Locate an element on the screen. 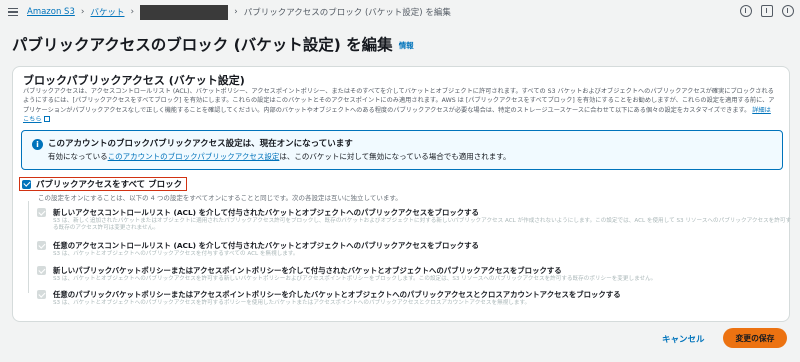 The height and width of the screenshot is (362, 800). block-all-label: パブリックアクセスをすべて ブロック is located at coordinates (109, 185).